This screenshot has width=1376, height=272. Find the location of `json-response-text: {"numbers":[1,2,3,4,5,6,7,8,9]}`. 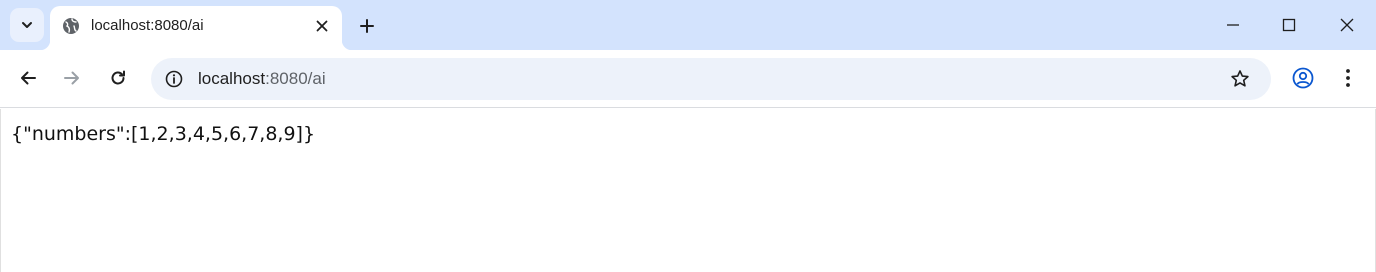

json-response-text: {"numbers":[1,2,3,4,5,6,7,8,9]} is located at coordinates (163, 134).